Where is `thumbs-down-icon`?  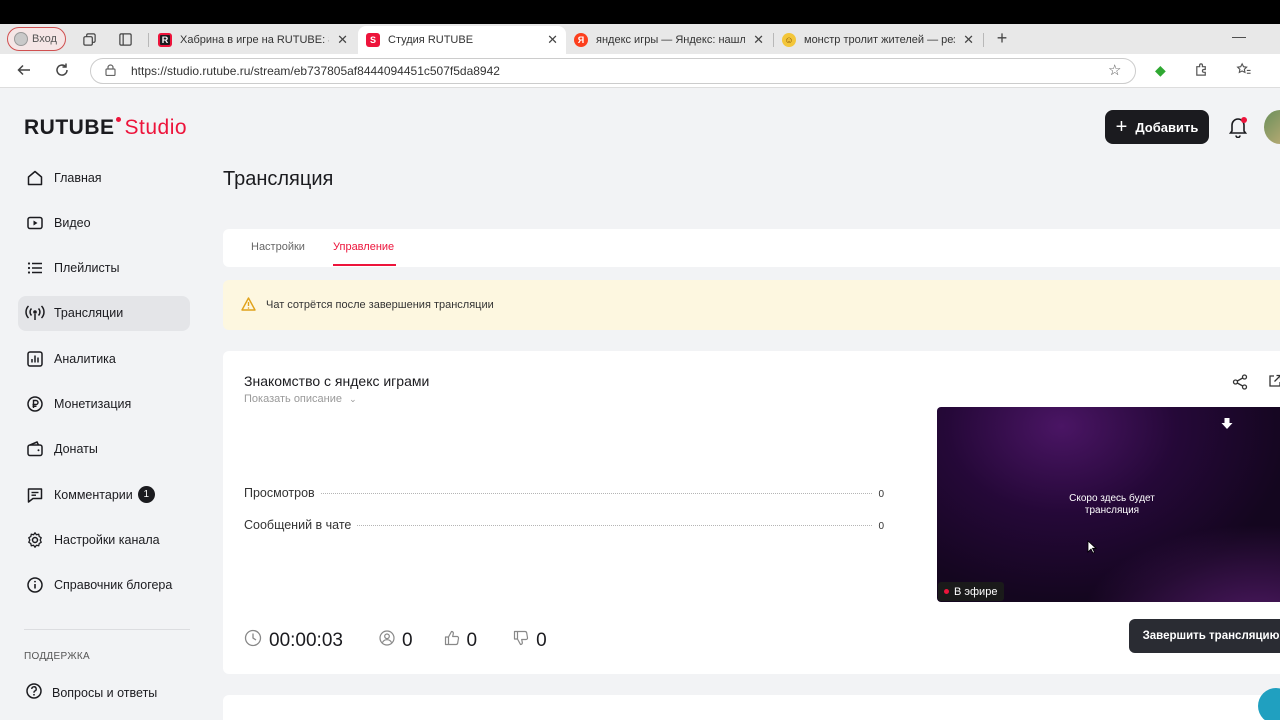 thumbs-down-icon is located at coordinates (521, 641).